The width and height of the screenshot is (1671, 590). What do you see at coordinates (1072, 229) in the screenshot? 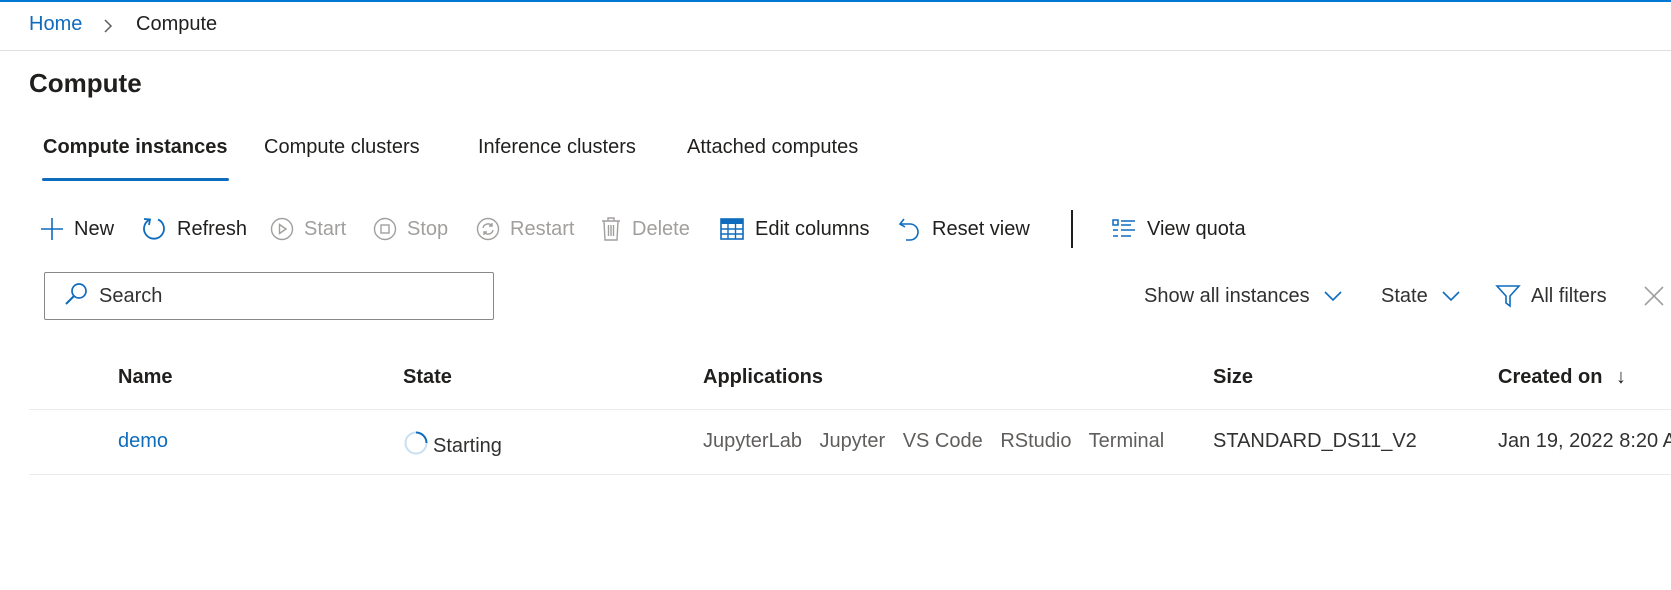
I see `toolbar-divider` at bounding box center [1072, 229].